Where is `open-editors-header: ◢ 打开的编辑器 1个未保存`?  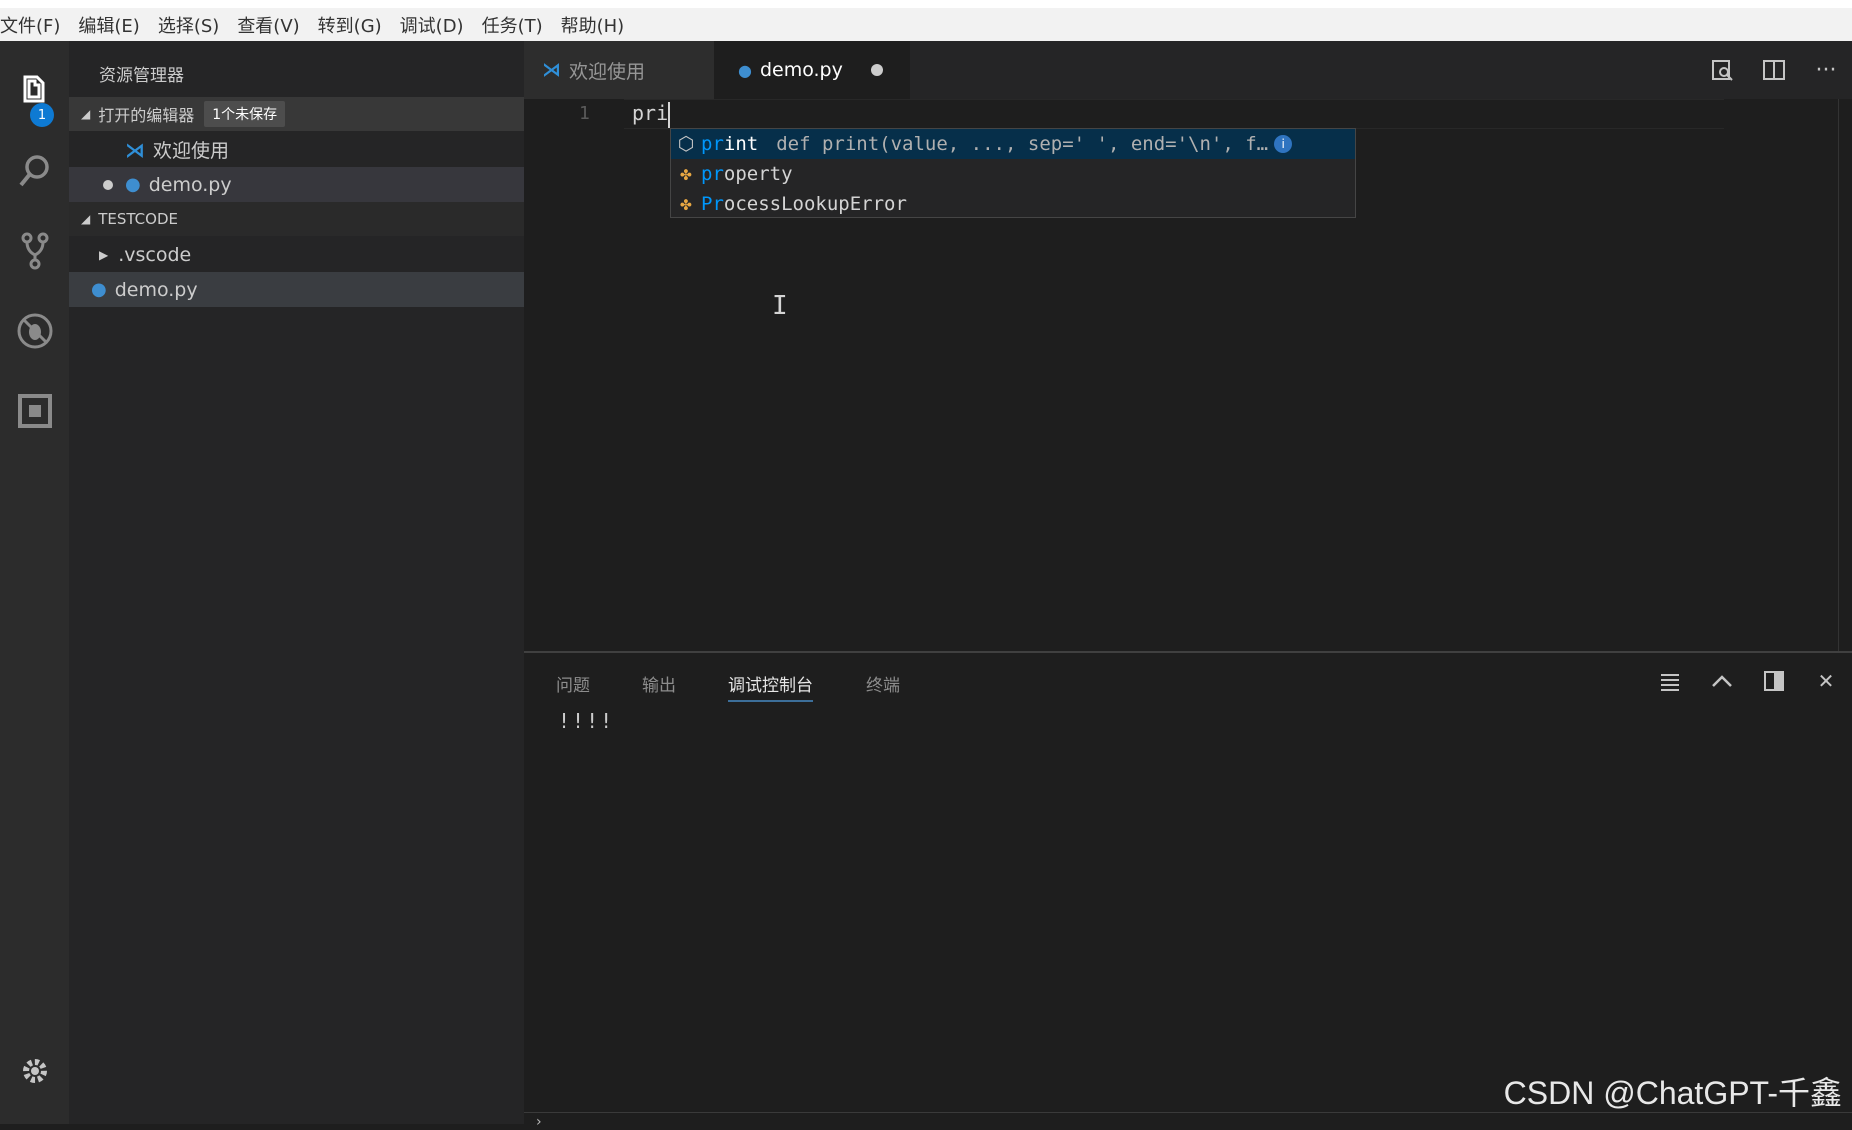 open-editors-header: ◢ 打开的编辑器 1个未保存 is located at coordinates (296, 114).